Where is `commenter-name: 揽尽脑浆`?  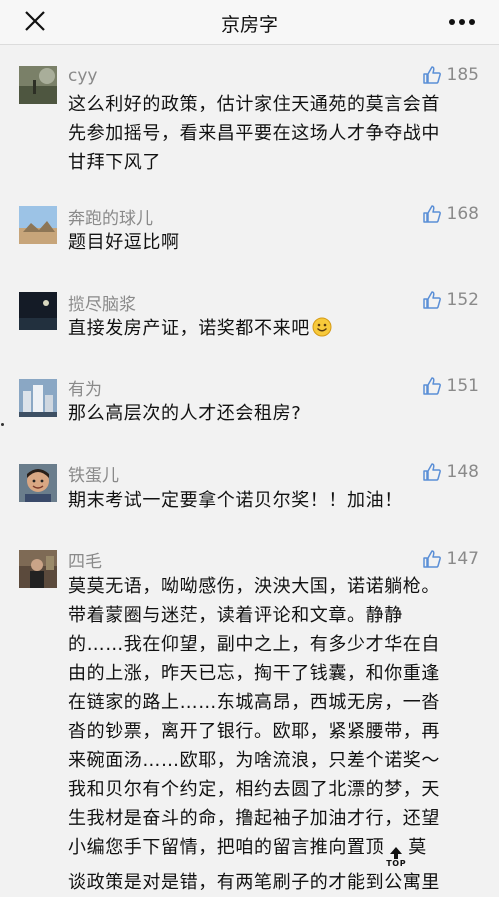 commenter-name: 揽尽脑浆 is located at coordinates (102, 302).